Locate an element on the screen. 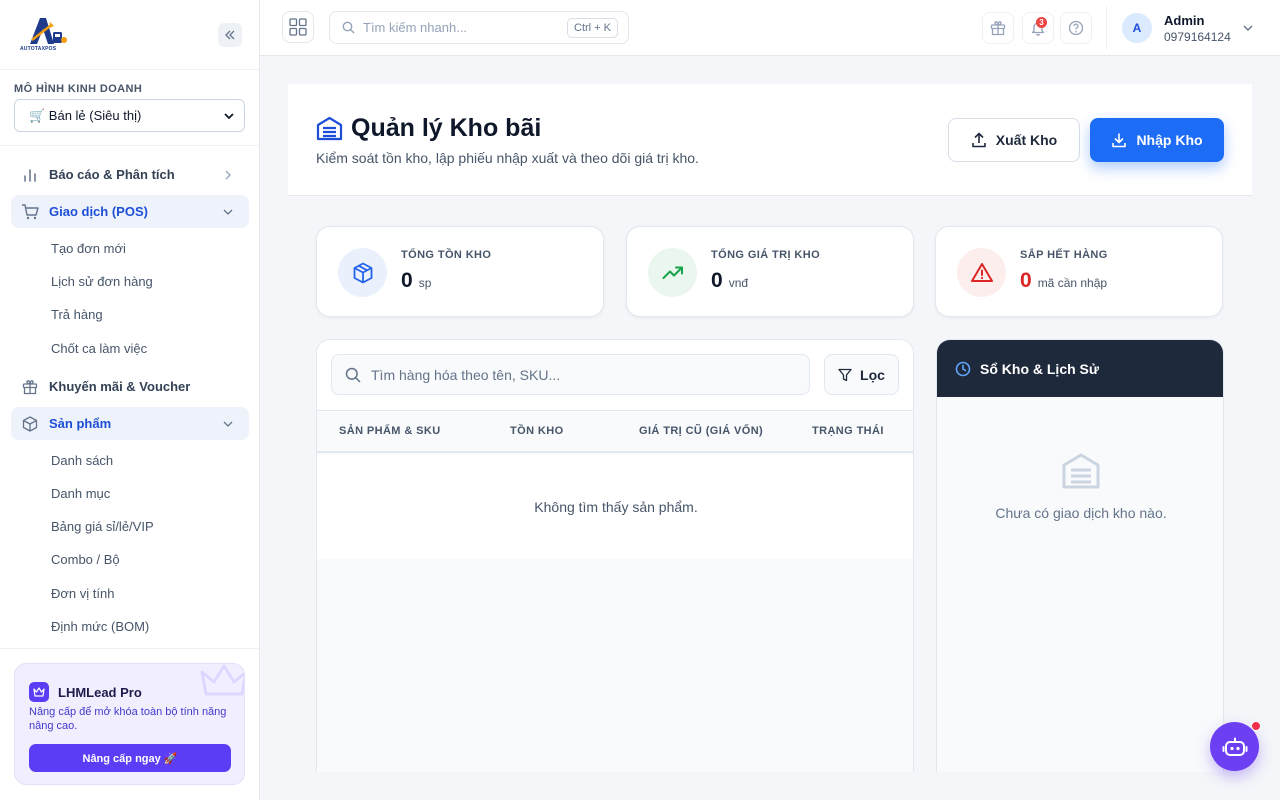  help-circle-icon is located at coordinates (1076, 28).